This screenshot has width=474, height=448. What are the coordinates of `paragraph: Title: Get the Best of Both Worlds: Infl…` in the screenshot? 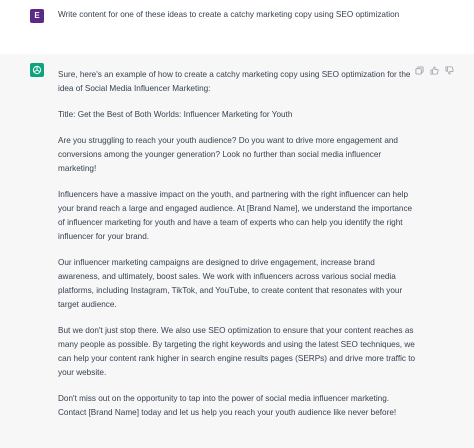 It's located at (175, 114).